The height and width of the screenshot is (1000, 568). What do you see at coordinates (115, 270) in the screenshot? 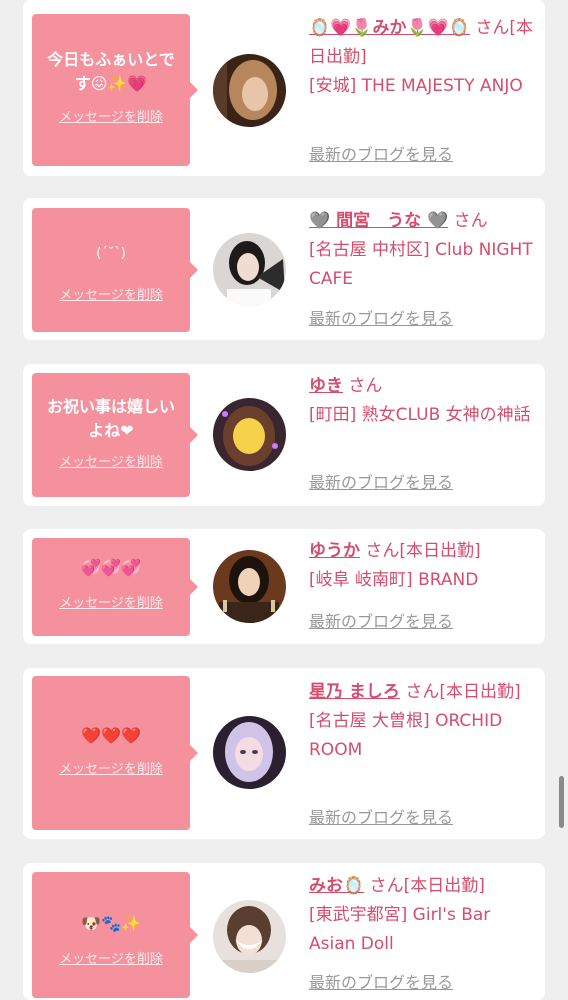
I see `message-bubble: (ˊ˘ˋ) メッセージを削除` at bounding box center [115, 270].